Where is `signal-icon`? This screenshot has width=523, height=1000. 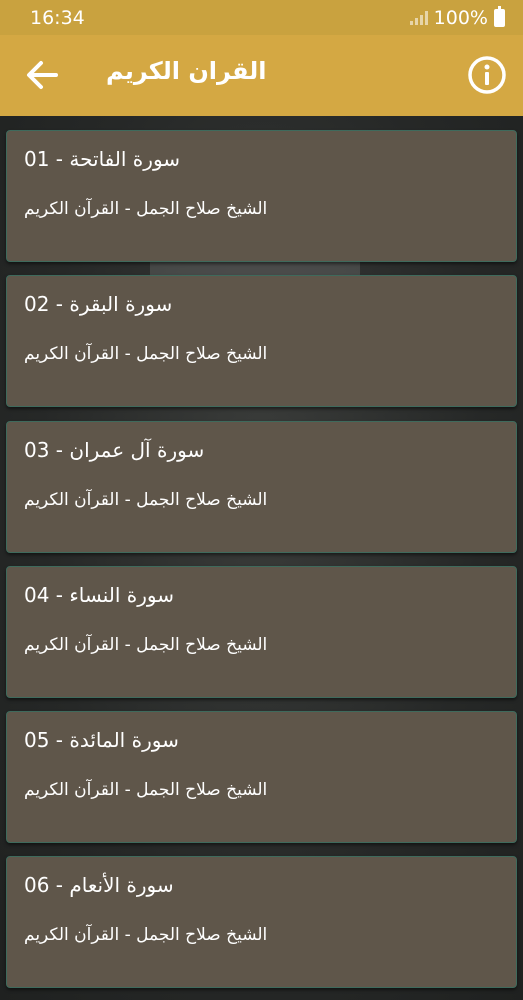
signal-icon is located at coordinates (418, 17).